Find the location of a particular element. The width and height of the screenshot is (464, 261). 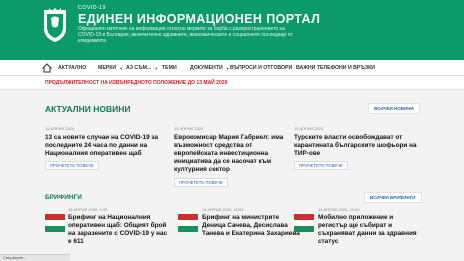

nav-item-topics: ТЕМИ is located at coordinates (169, 68).